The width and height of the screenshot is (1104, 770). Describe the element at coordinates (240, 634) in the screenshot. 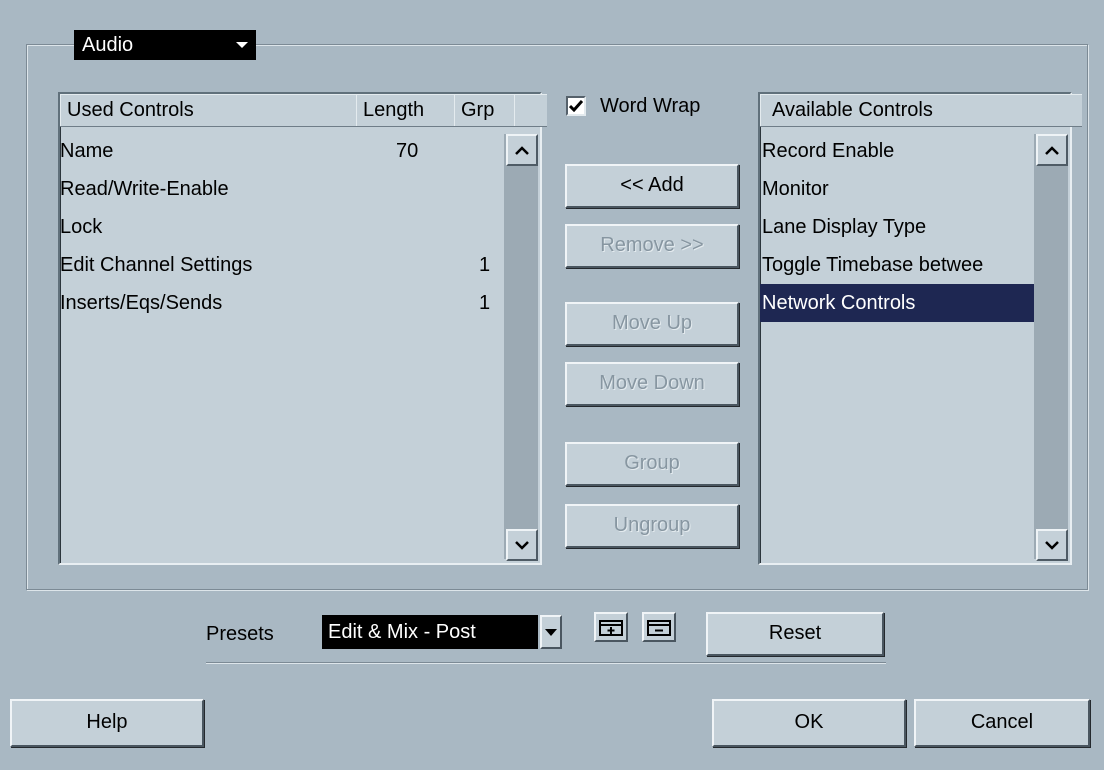

I see `presets-label: Presets` at that location.